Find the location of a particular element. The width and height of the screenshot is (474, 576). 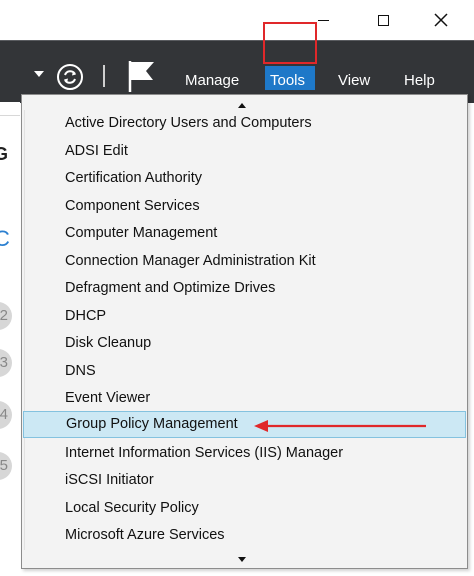

menu-item-label: Certification Authority is located at coordinates (134, 178).